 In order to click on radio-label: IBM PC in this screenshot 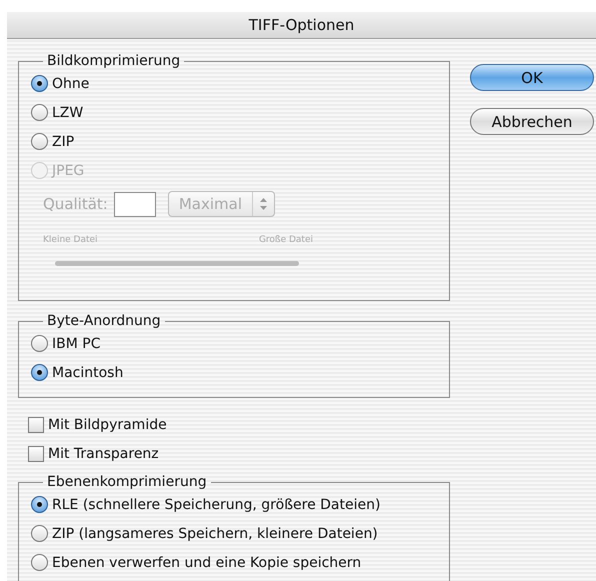, I will do `click(76, 344)`.